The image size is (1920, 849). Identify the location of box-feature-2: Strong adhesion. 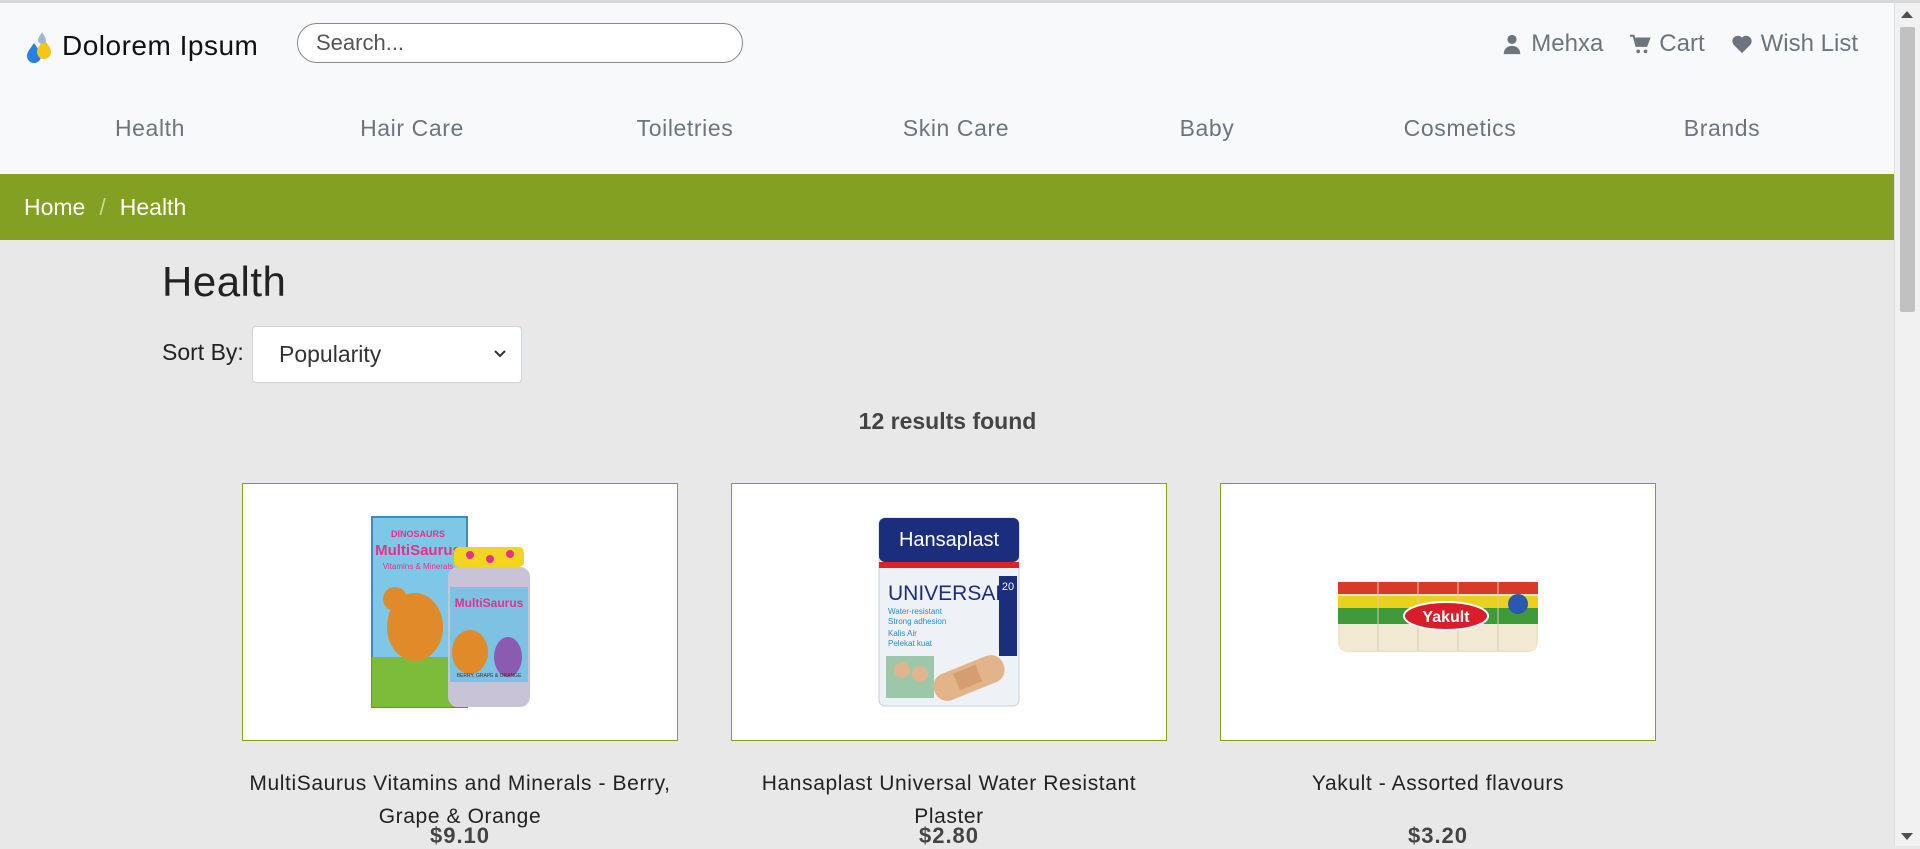
(917, 621).